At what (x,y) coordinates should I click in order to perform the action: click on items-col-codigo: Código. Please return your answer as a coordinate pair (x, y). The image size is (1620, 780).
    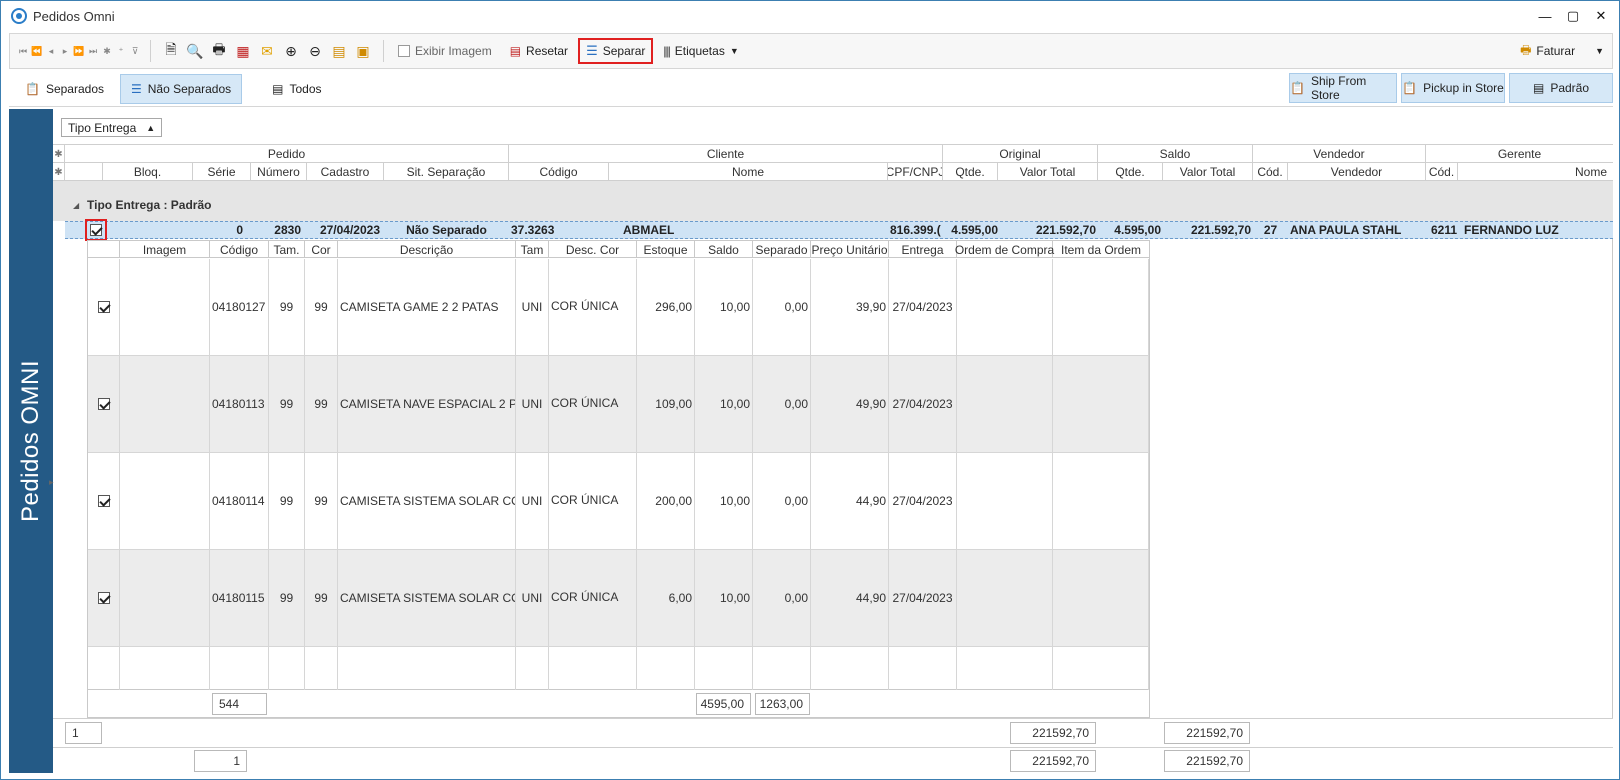
    Looking at the image, I should click on (239, 249).